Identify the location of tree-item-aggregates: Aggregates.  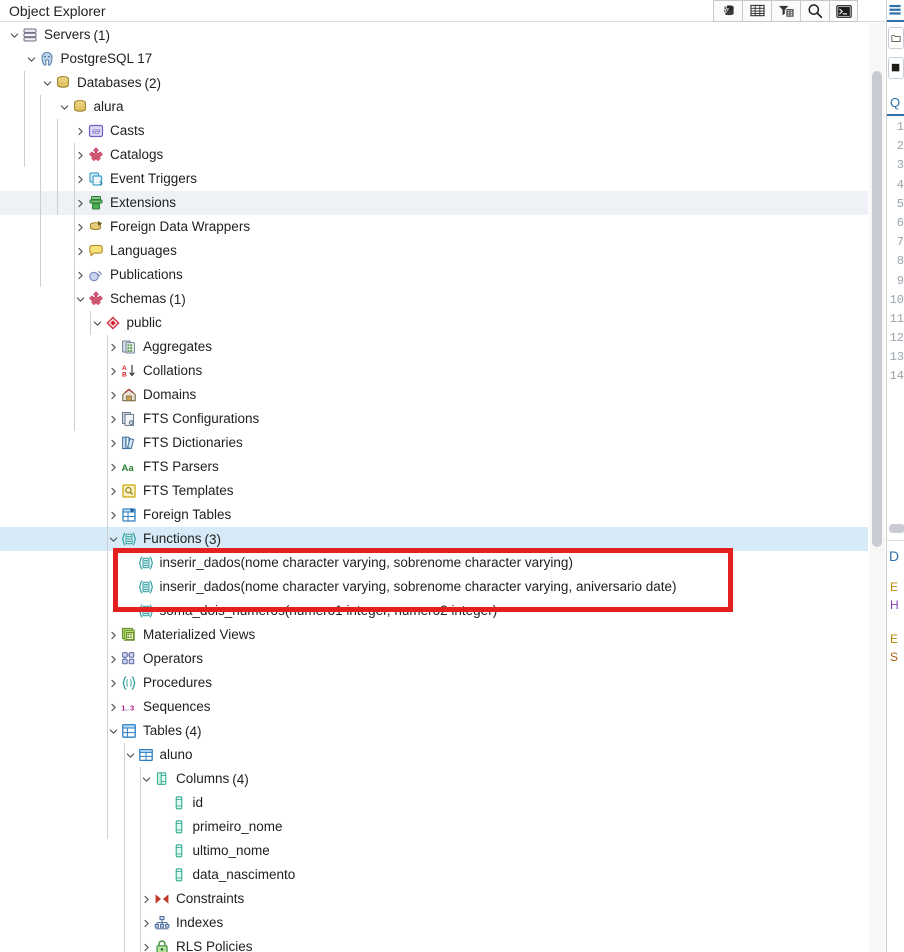
(434, 347).